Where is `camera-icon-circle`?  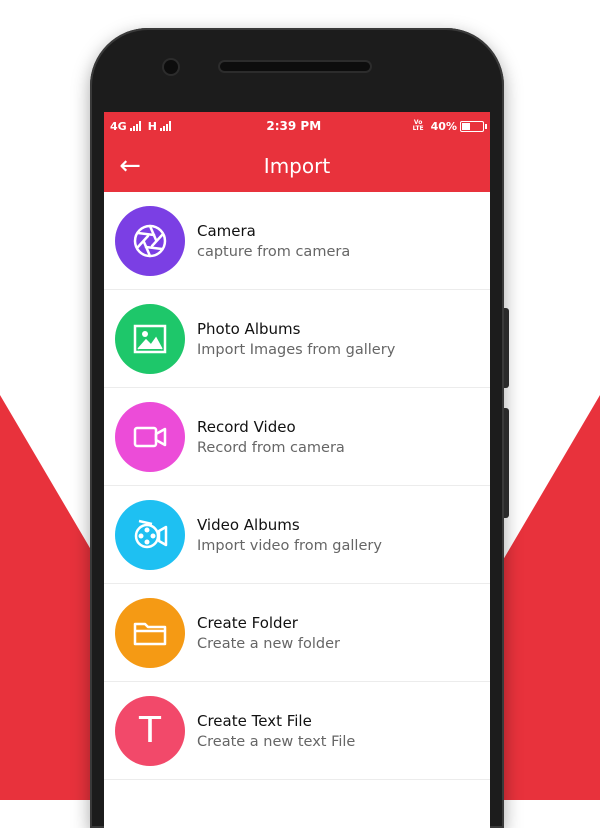
camera-icon-circle is located at coordinates (150, 240).